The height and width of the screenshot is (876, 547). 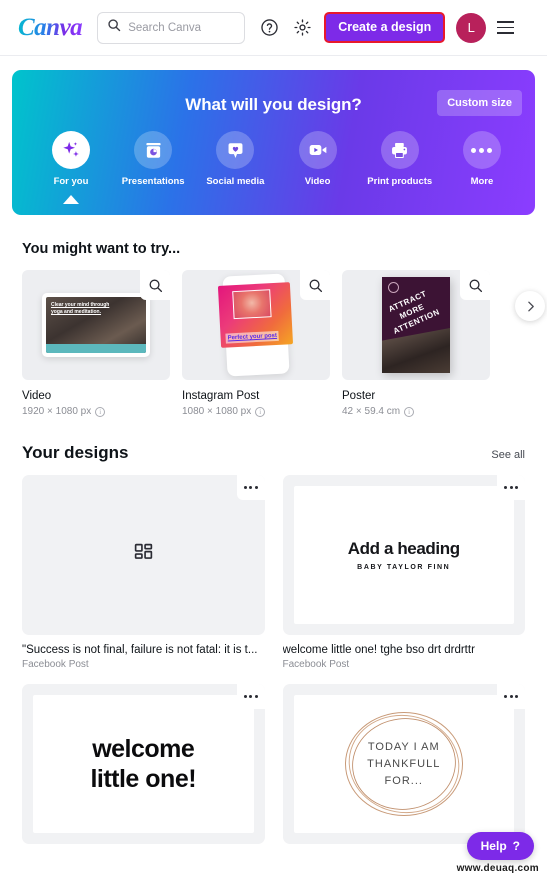 I want to click on design-art-heading: Add a heading, so click(x=403, y=548).